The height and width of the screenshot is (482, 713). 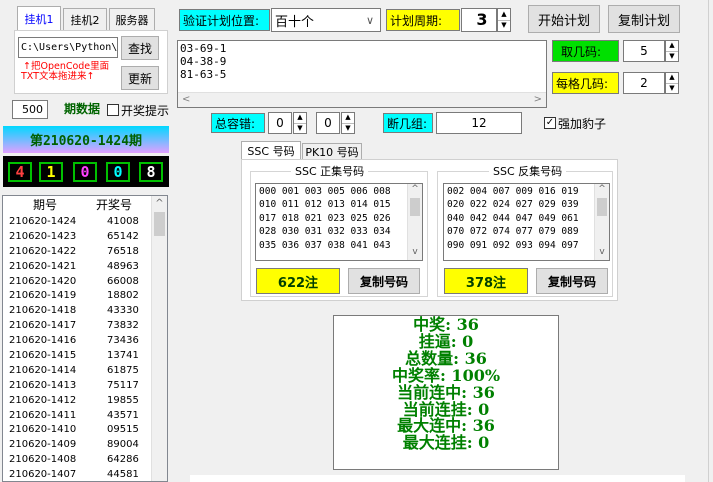 What do you see at coordinates (572, 281) in the screenshot?
I see `copy-negative-codes-button: 复制号码` at bounding box center [572, 281].